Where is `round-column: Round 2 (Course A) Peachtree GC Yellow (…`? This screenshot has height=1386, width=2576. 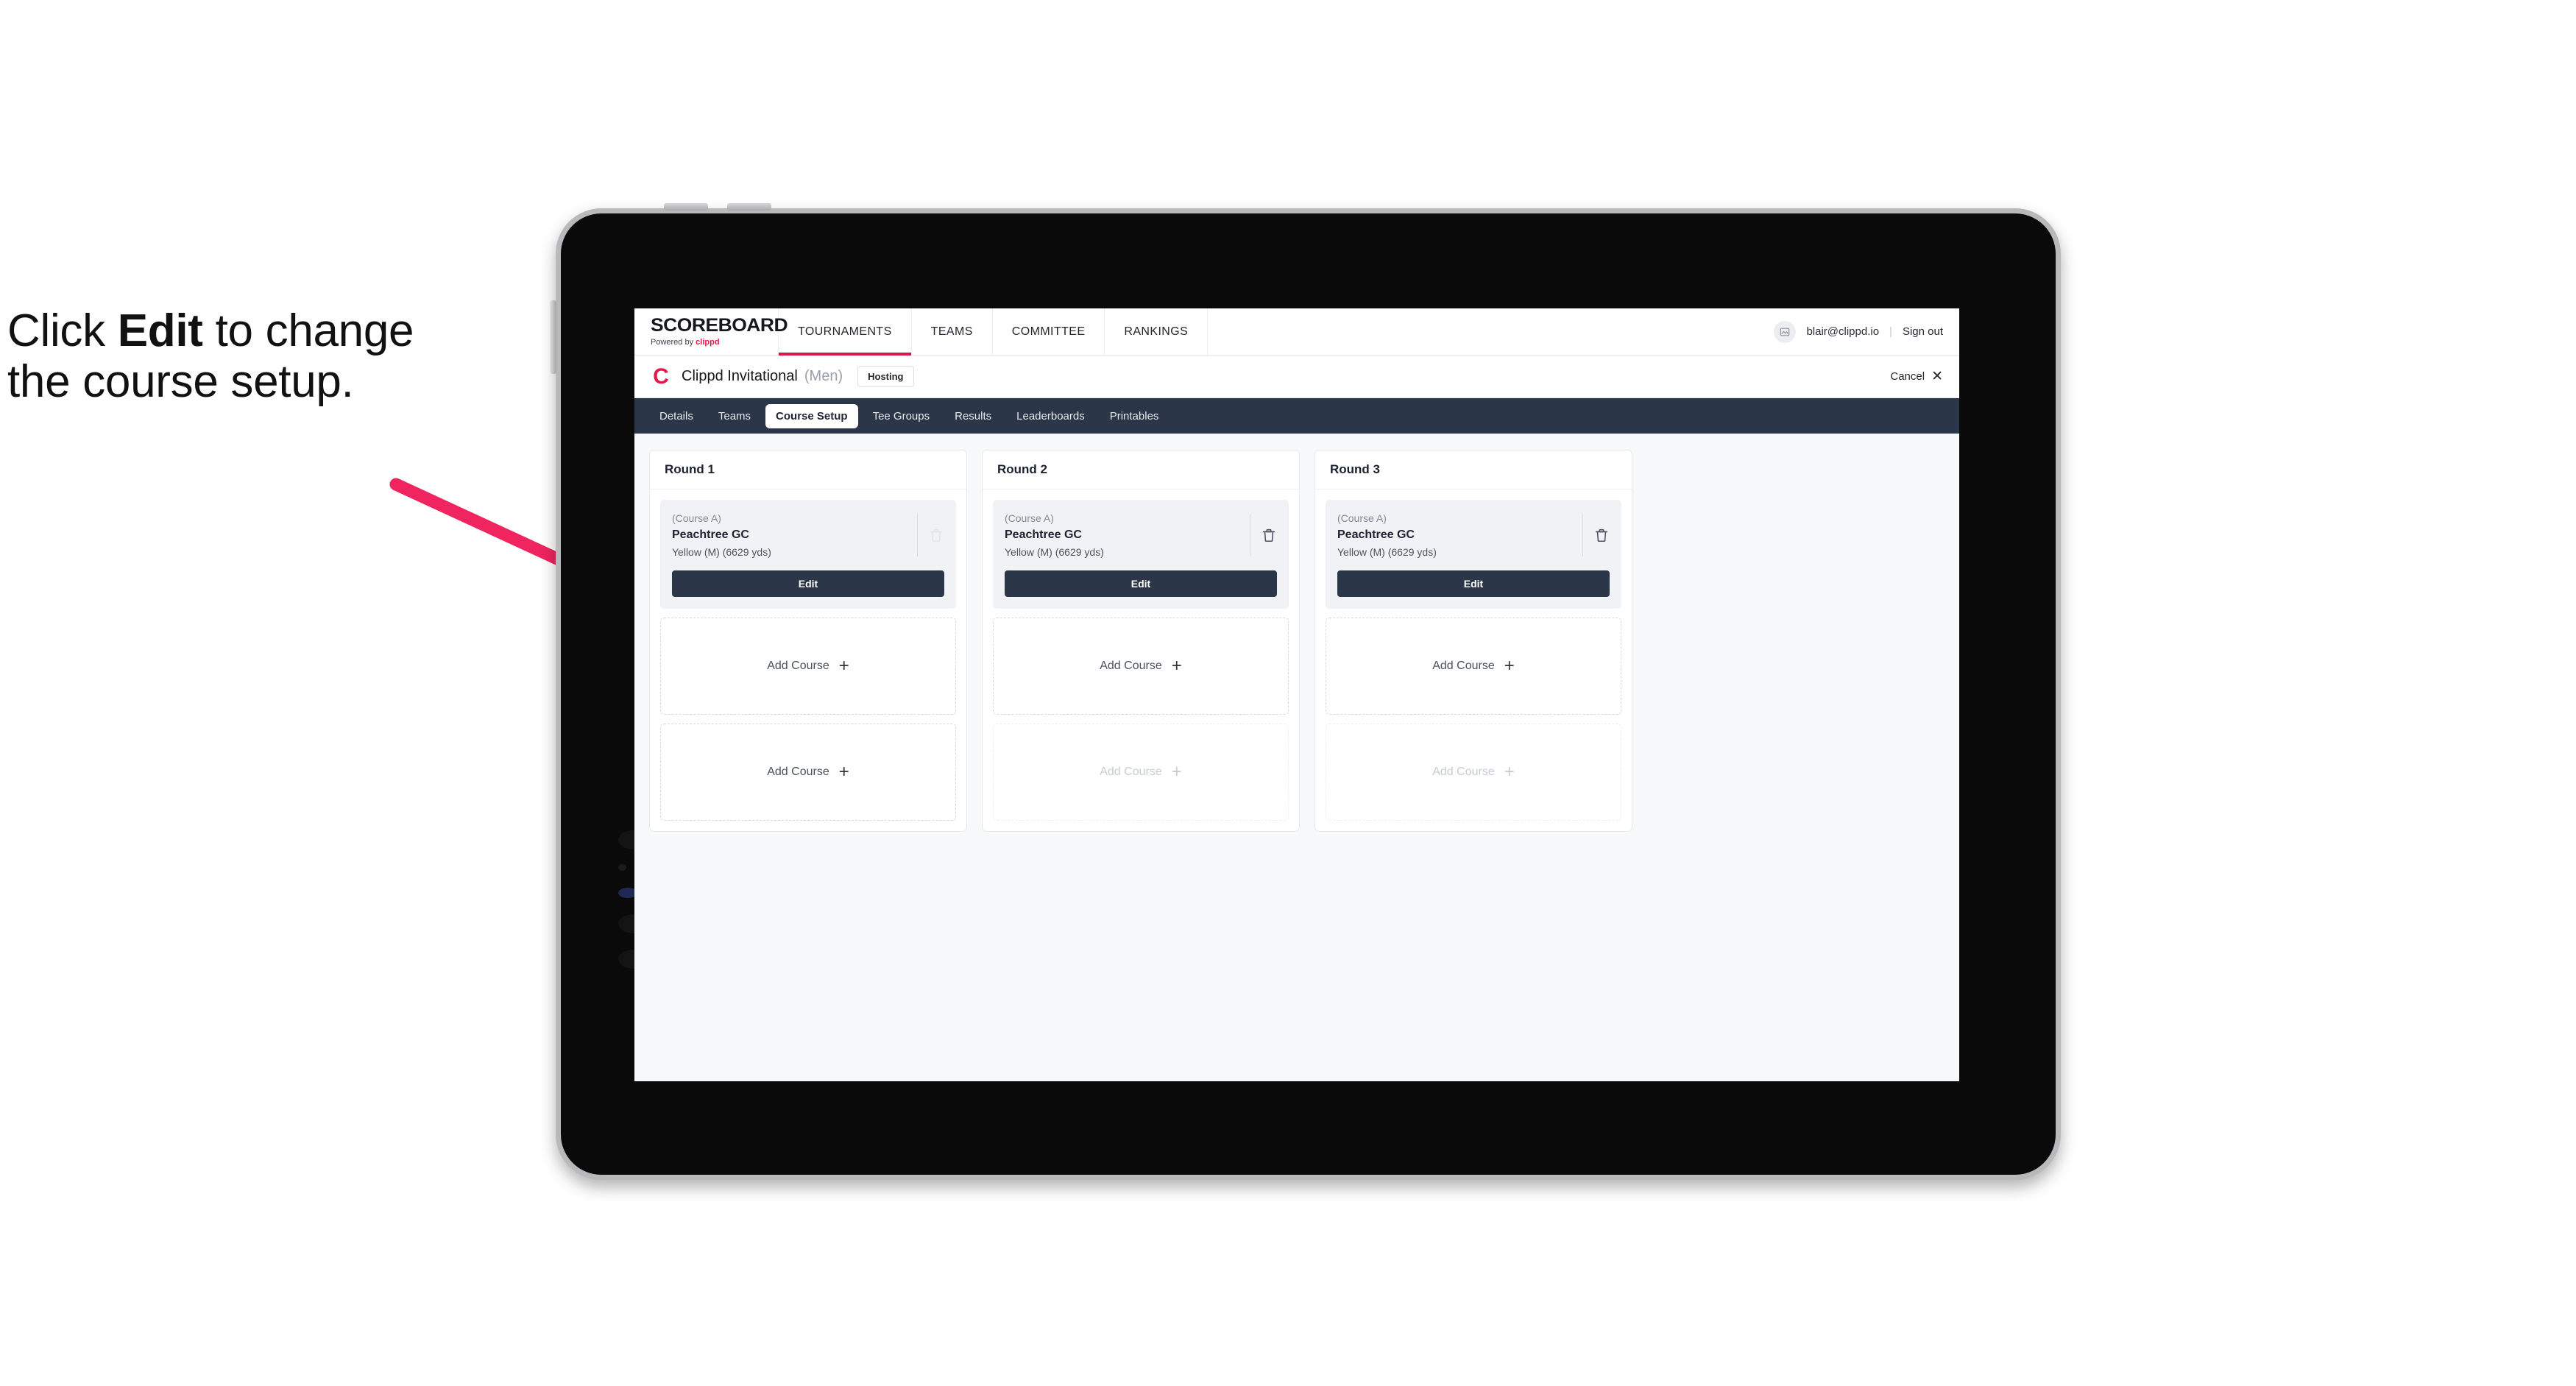 round-column: Round 2 (Course A) Peachtree GC Yellow (… is located at coordinates (1141, 641).